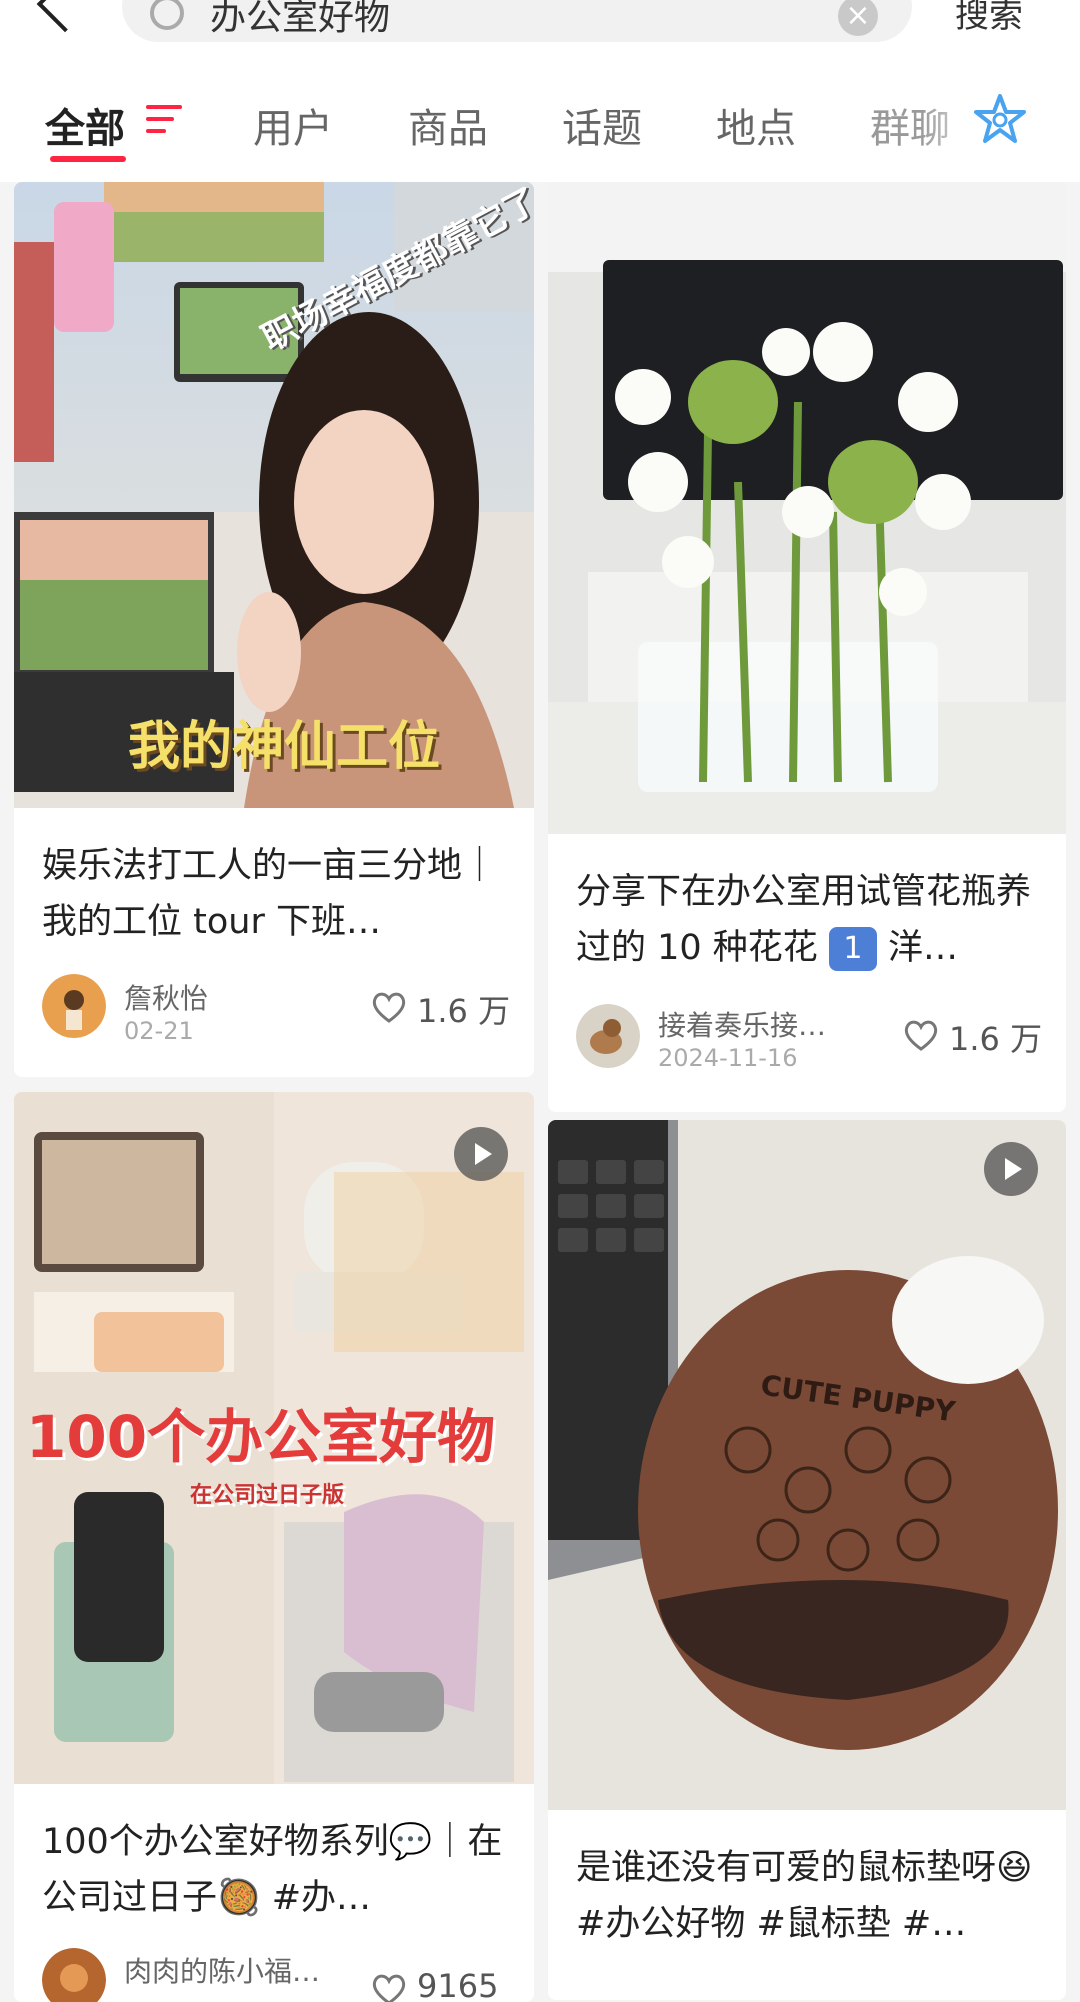 The height and width of the screenshot is (2002, 1080). Describe the element at coordinates (602, 125) in the screenshot. I see `tab-topics: 话题` at that location.